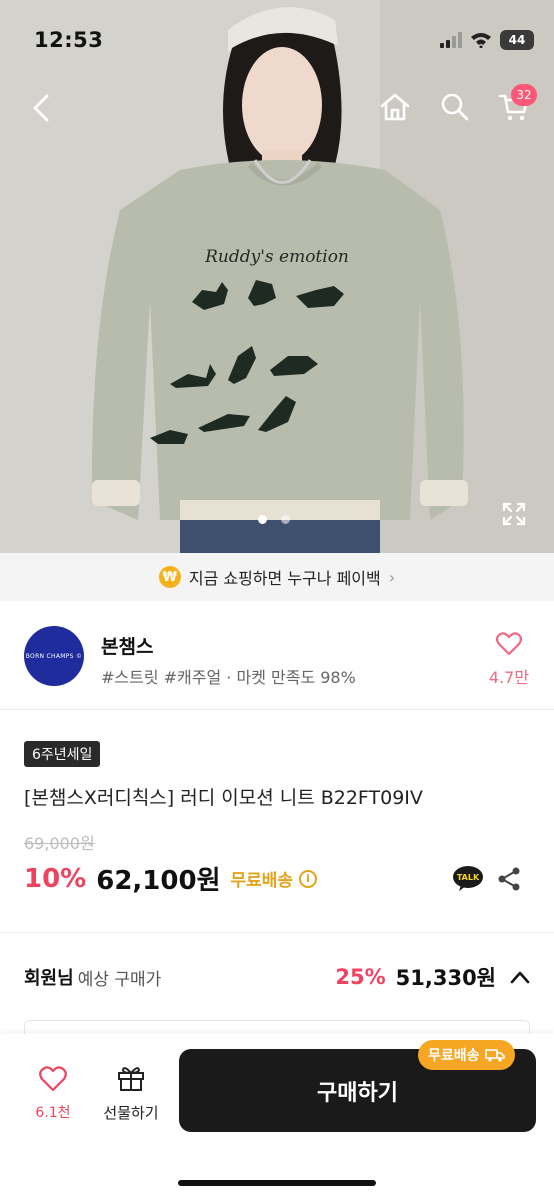 This screenshot has width=554, height=1200. Describe the element at coordinates (445, 978) in the screenshot. I see `member-price: 51,330원` at that location.